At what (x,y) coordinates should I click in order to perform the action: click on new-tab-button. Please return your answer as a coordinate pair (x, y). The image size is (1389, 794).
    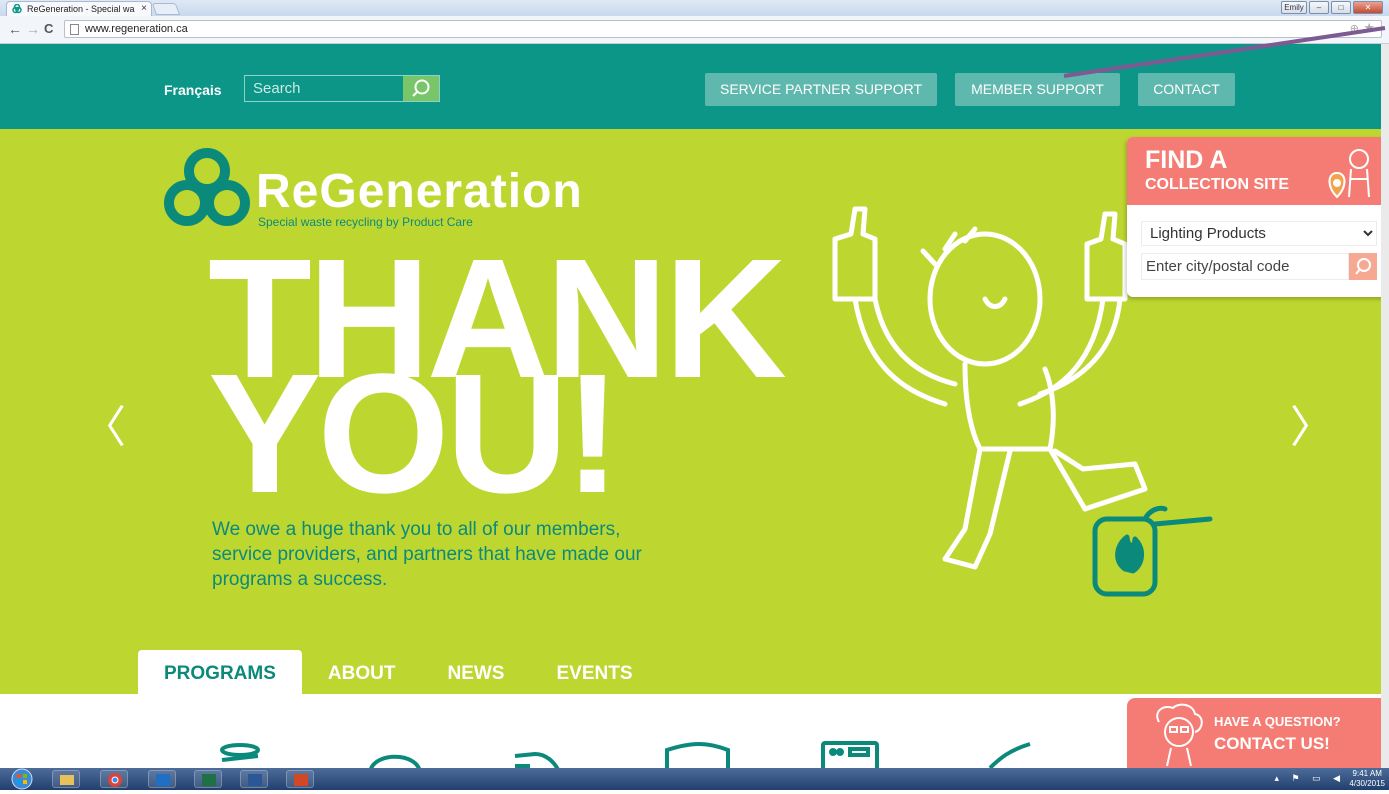
    Looking at the image, I should click on (166, 9).